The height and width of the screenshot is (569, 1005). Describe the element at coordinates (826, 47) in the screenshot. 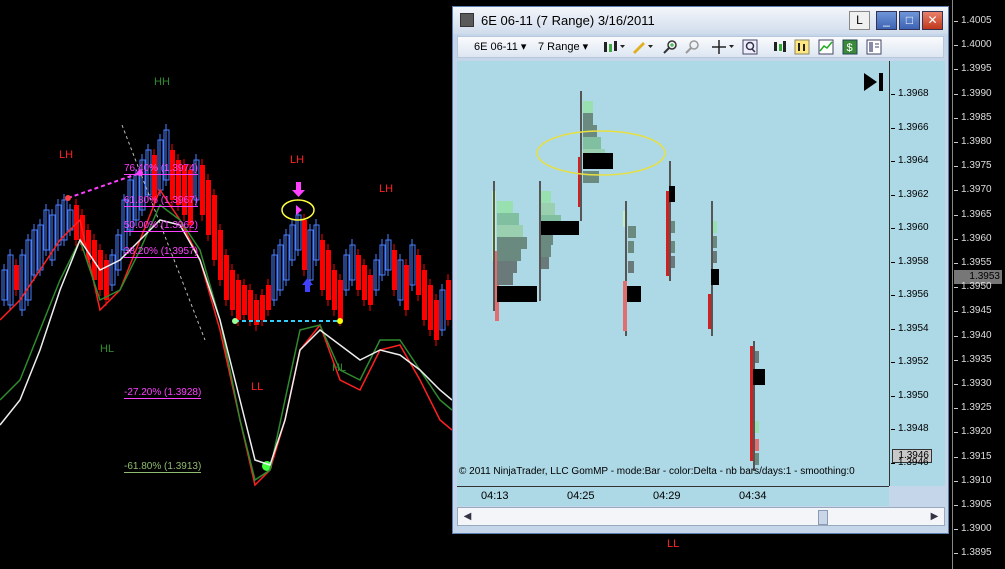

I see `chart-properties-icon` at that location.